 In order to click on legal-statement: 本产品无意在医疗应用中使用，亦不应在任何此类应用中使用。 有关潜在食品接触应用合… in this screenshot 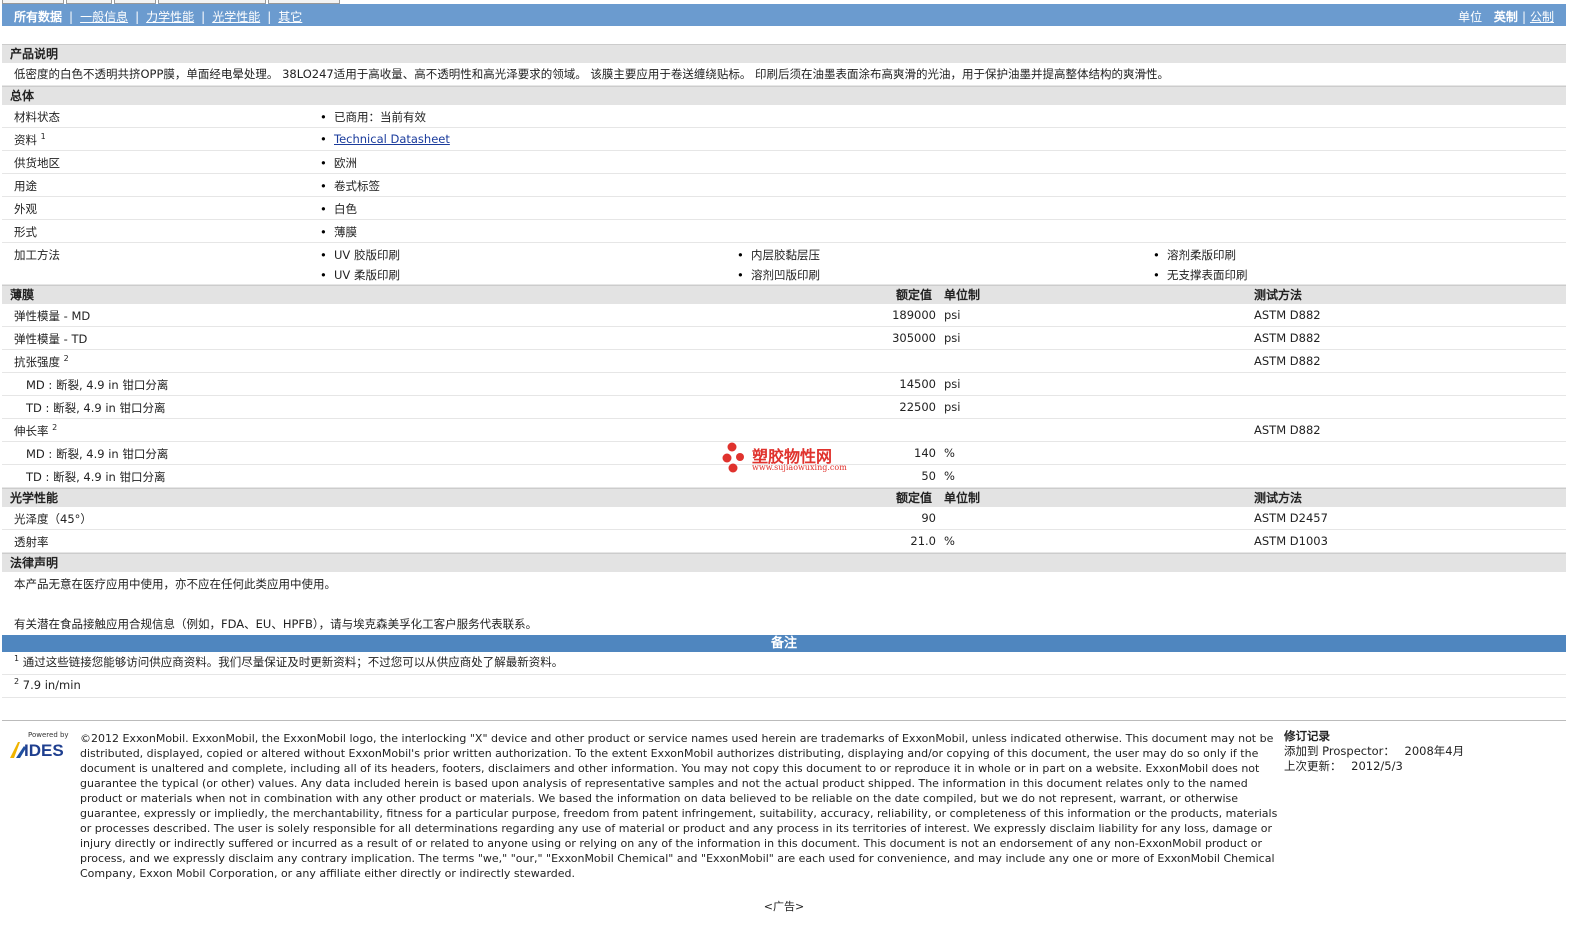, I will do `click(784, 603)`.